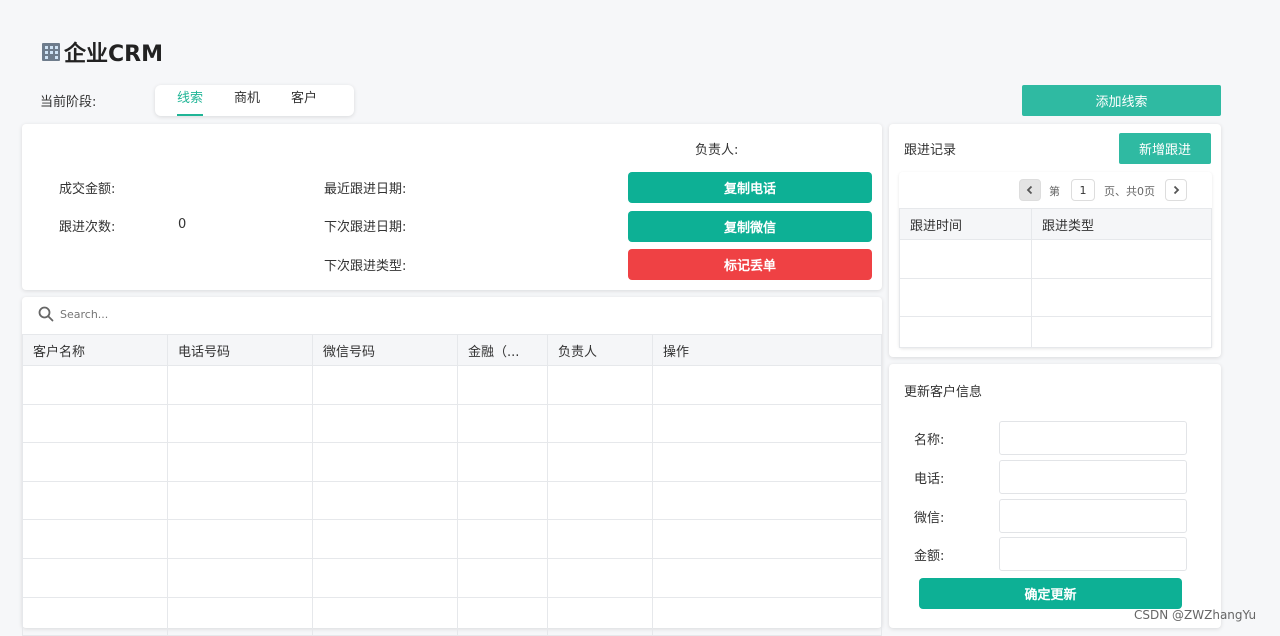  Describe the element at coordinates (1129, 191) in the screenshot. I see `page-suffix: 页、共0页` at that location.